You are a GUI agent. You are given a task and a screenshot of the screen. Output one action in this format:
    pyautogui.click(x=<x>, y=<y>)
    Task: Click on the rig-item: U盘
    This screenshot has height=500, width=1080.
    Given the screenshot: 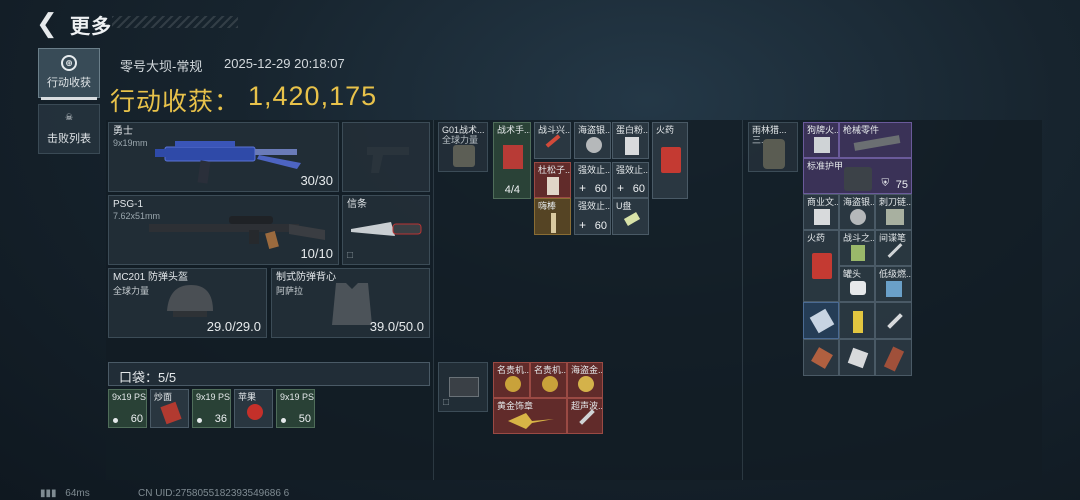 What is the action you would take?
    pyautogui.click(x=630, y=216)
    